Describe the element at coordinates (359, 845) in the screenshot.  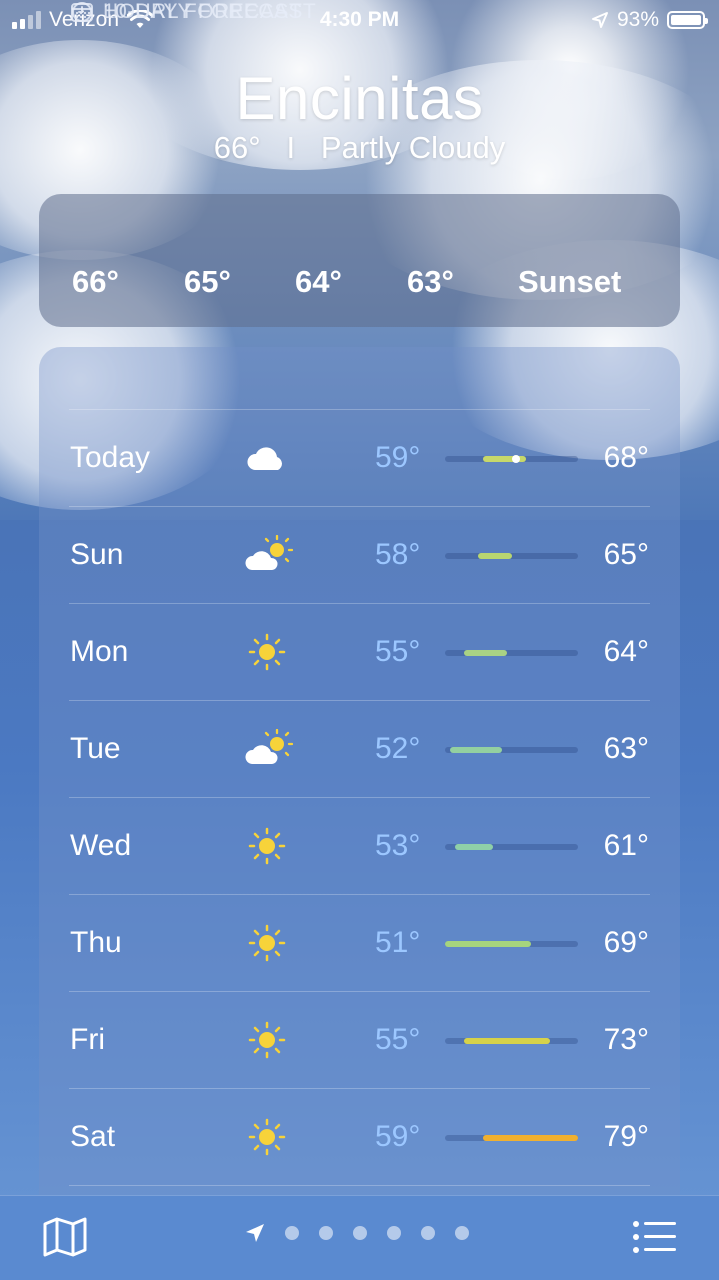
I see `forecast-row: Wed 53° 61°` at that location.